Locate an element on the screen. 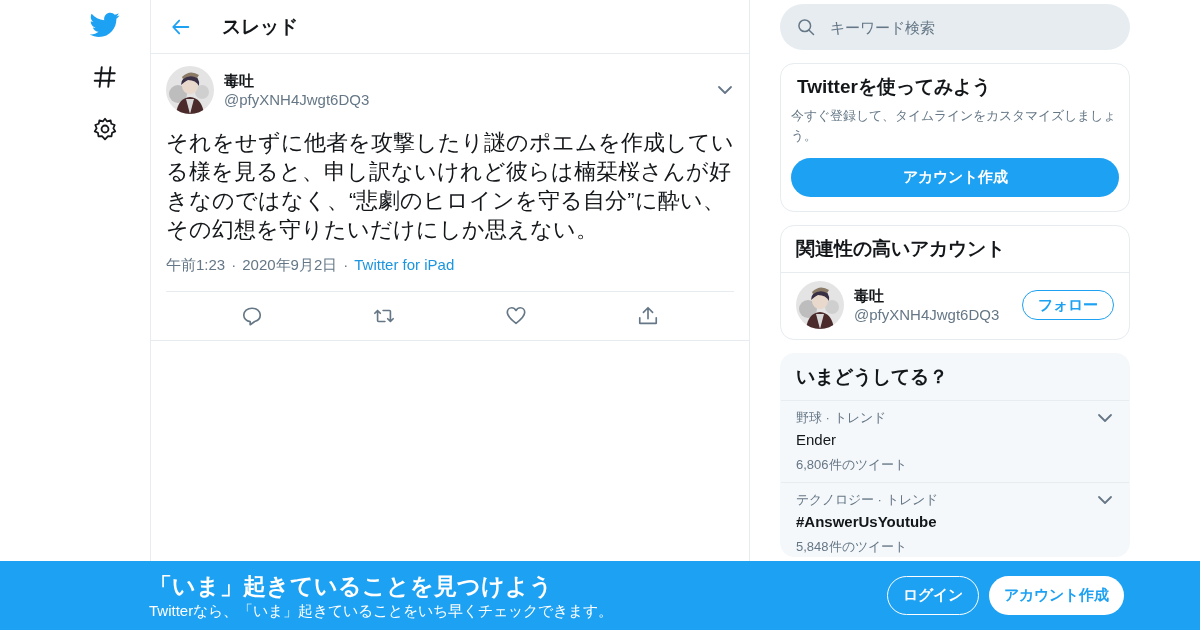  tweet-time: 午前1:23 is located at coordinates (196, 265).